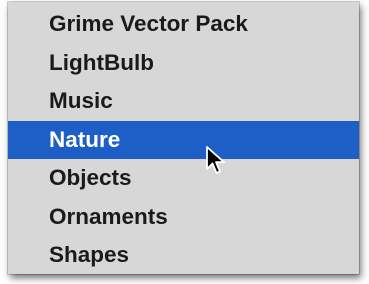 This screenshot has width=369, height=284. What do you see at coordinates (183, 255) in the screenshot?
I see `menu-item-shapes: Shapes` at bounding box center [183, 255].